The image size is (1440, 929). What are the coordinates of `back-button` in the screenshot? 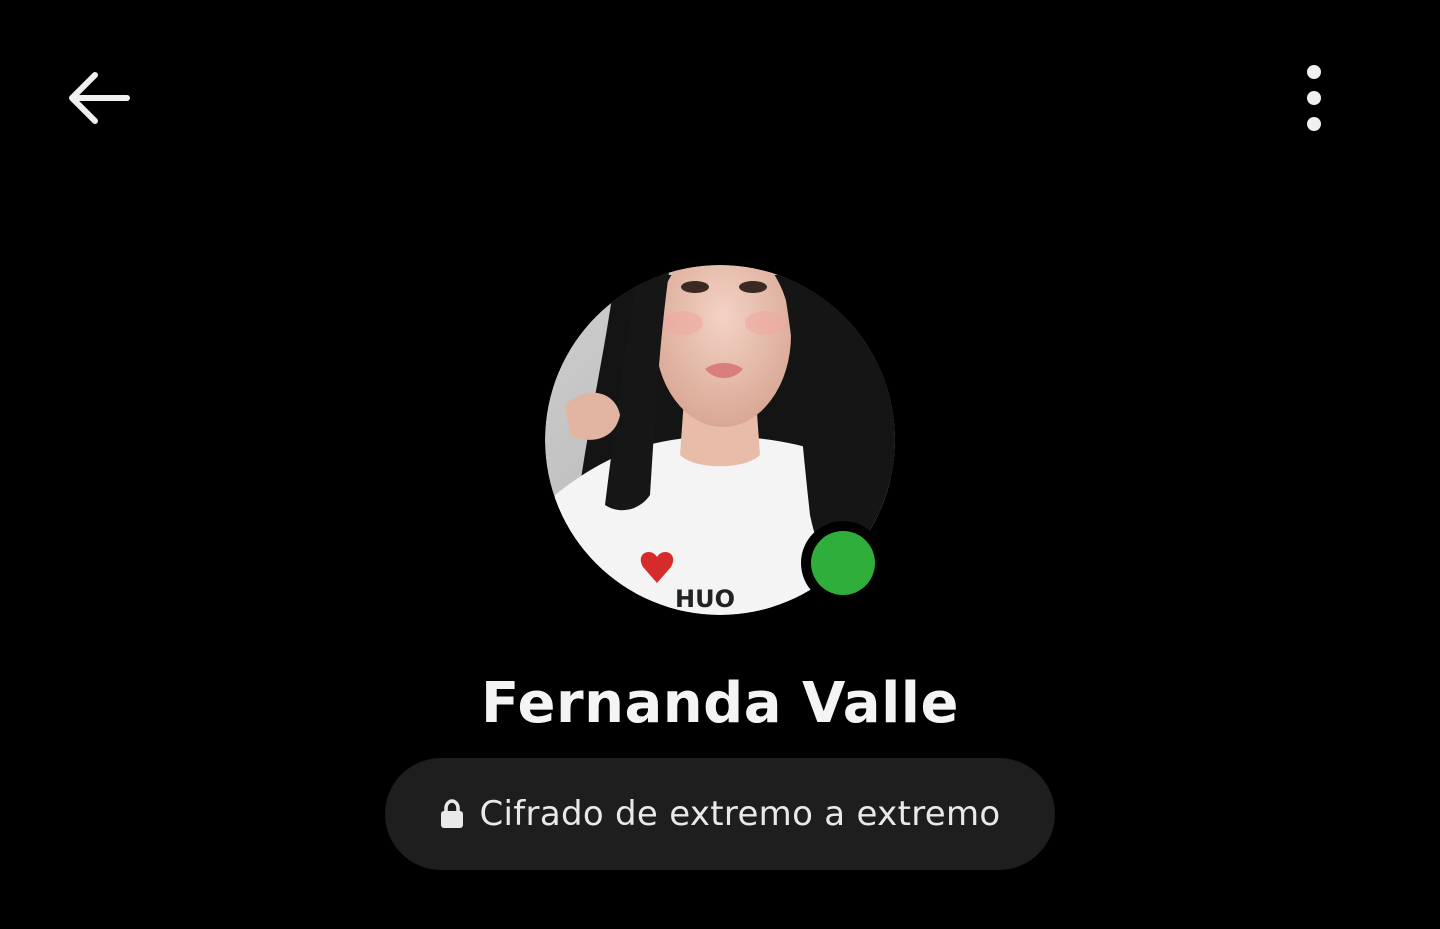 It's located at (98, 98).